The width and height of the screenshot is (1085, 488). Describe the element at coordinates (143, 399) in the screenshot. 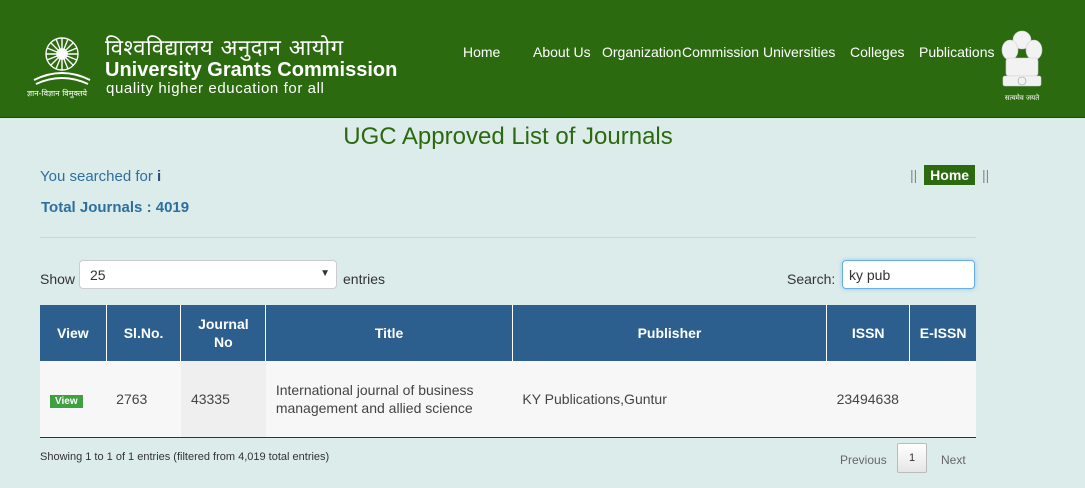

I see `cell-sl-no: 2763` at that location.